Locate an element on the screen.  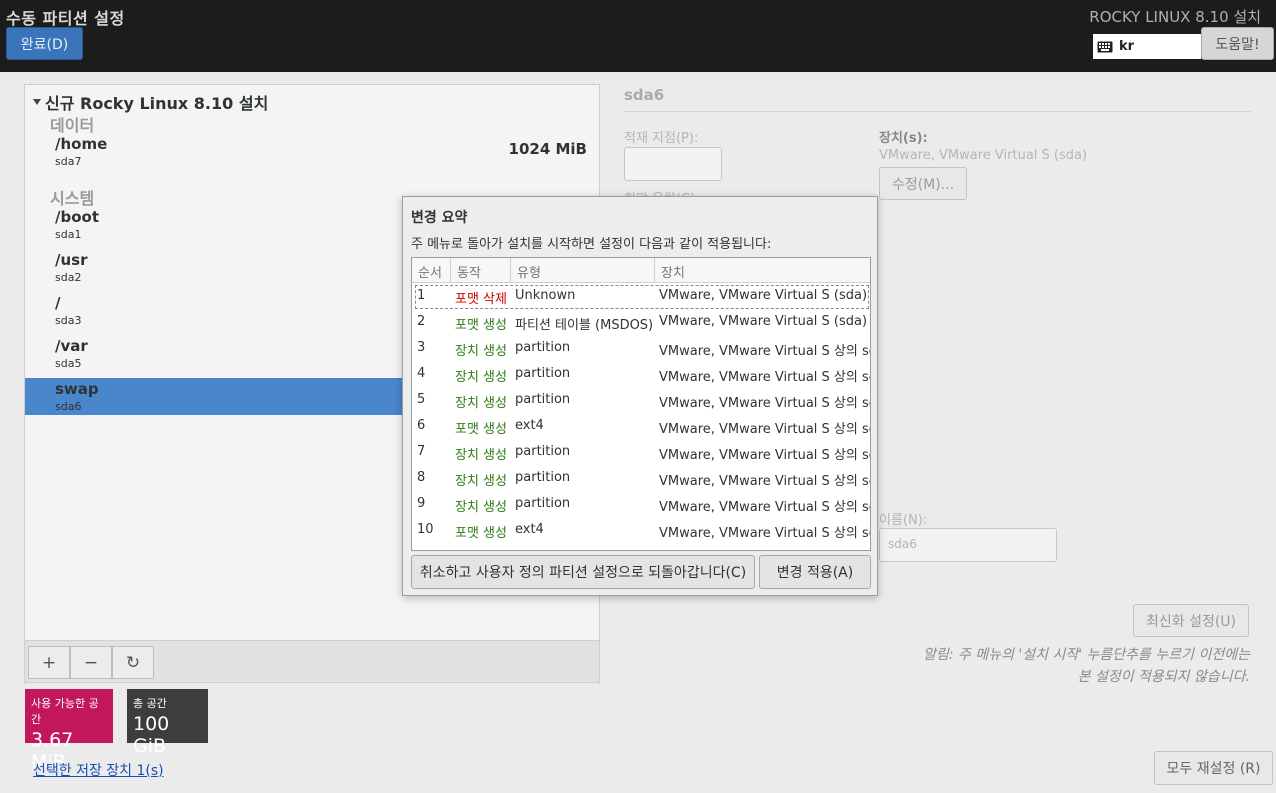
mount-toolbar: + − ↻ is located at coordinates (312, 661).